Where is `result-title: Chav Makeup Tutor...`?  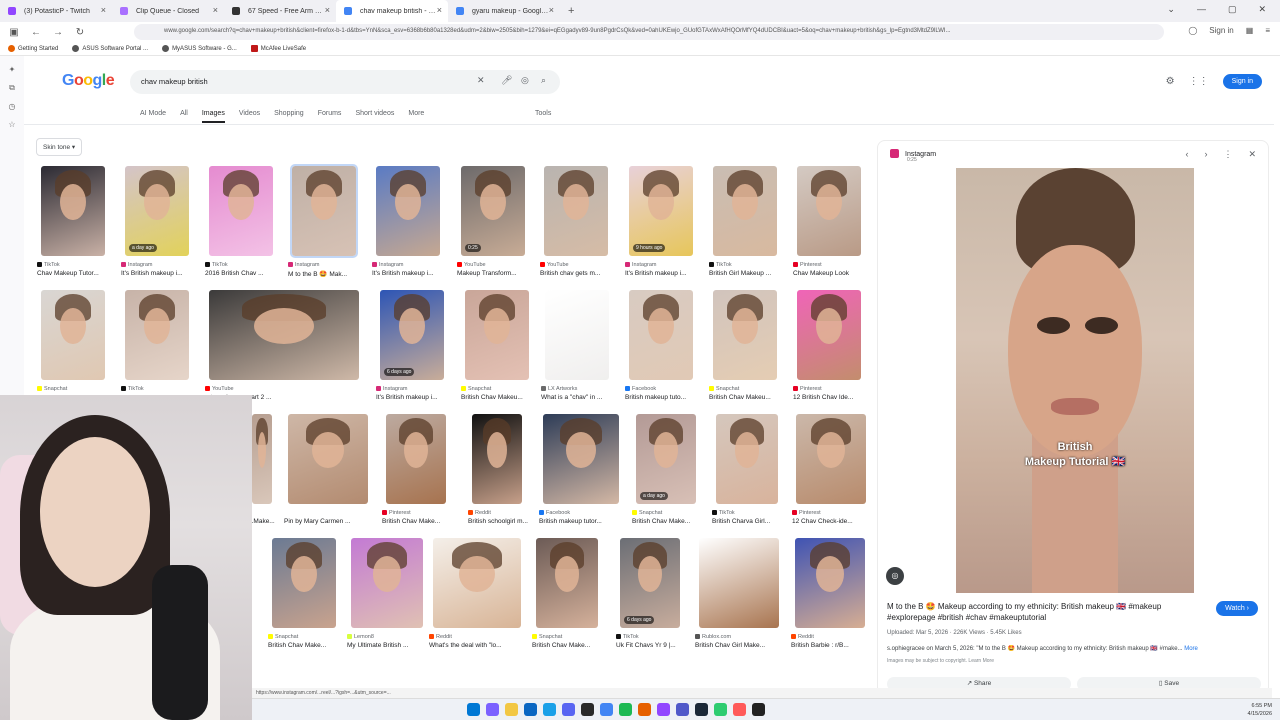
result-title: Chav Makeup Tutor... is located at coordinates (75, 273).